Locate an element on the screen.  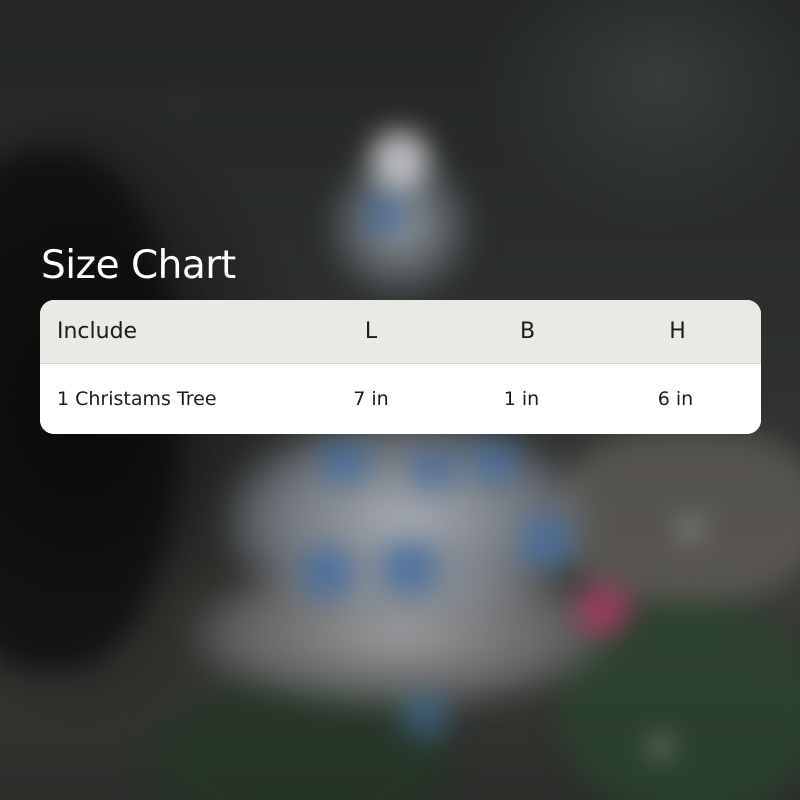
table-row: 1 Christams Tree 7 in 1 in 6 in is located at coordinates (400, 399).